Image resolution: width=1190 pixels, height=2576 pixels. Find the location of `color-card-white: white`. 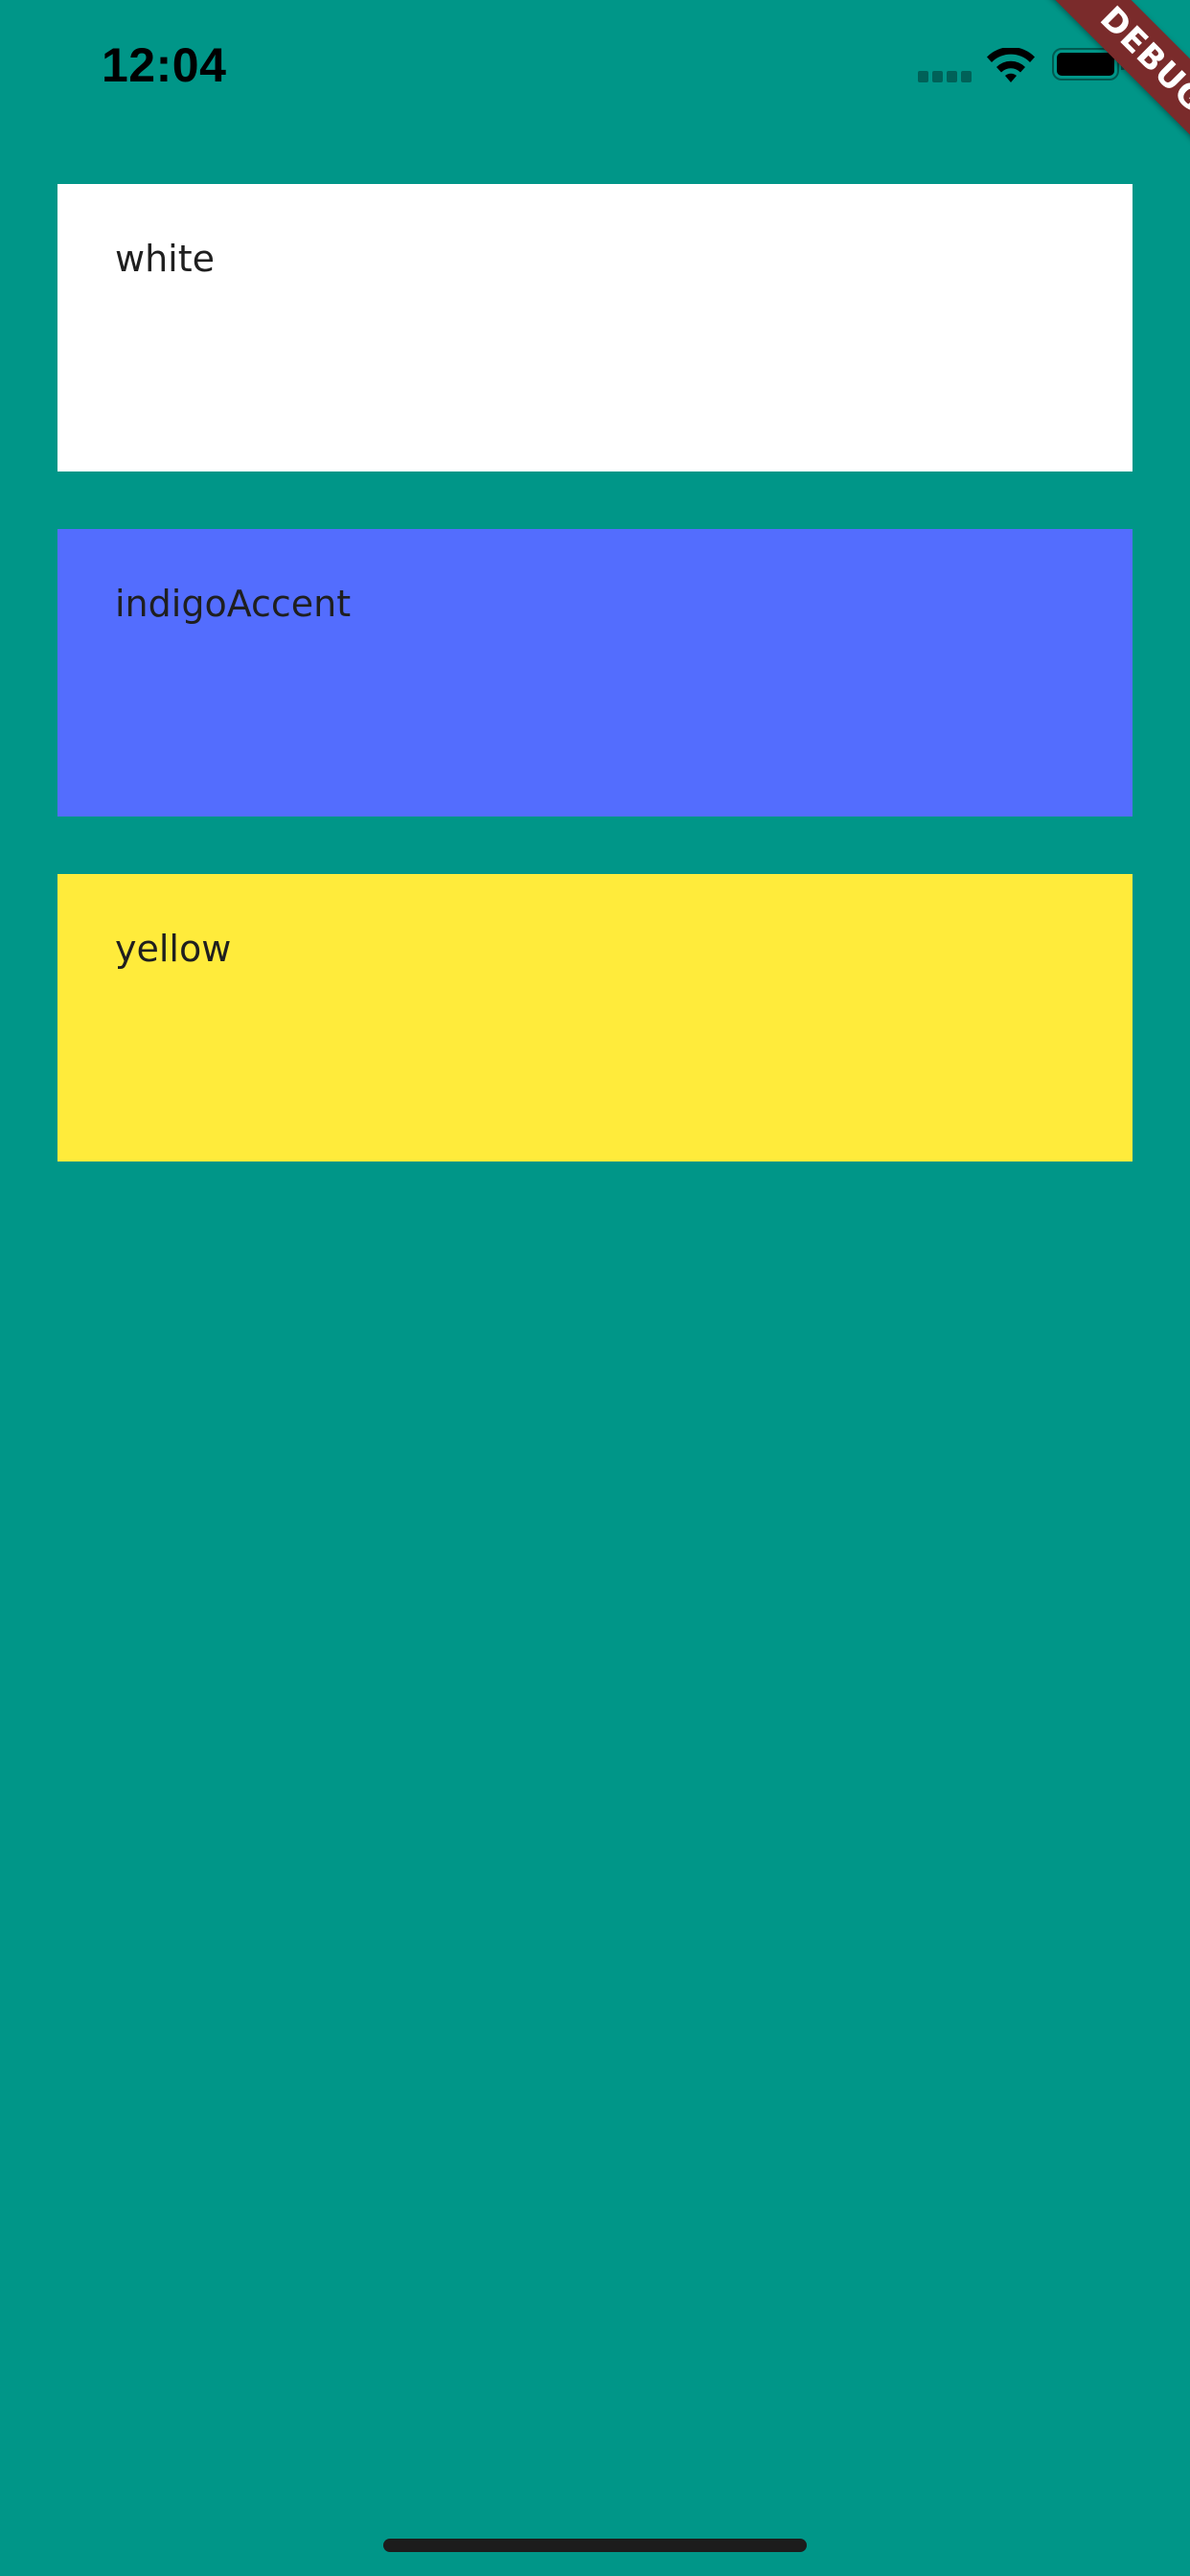

color-card-white: white is located at coordinates (595, 328).